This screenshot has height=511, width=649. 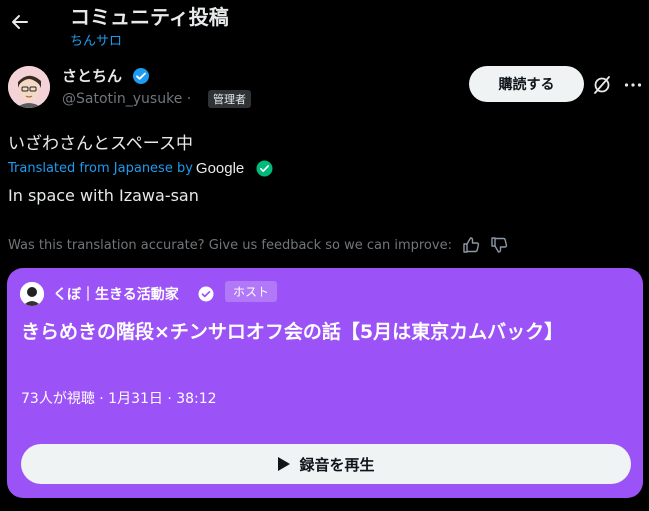 I want to click on space-title: きらめきの階段×チンサロオフ会の話【5月は東京カムバック】, so click(x=292, y=332).